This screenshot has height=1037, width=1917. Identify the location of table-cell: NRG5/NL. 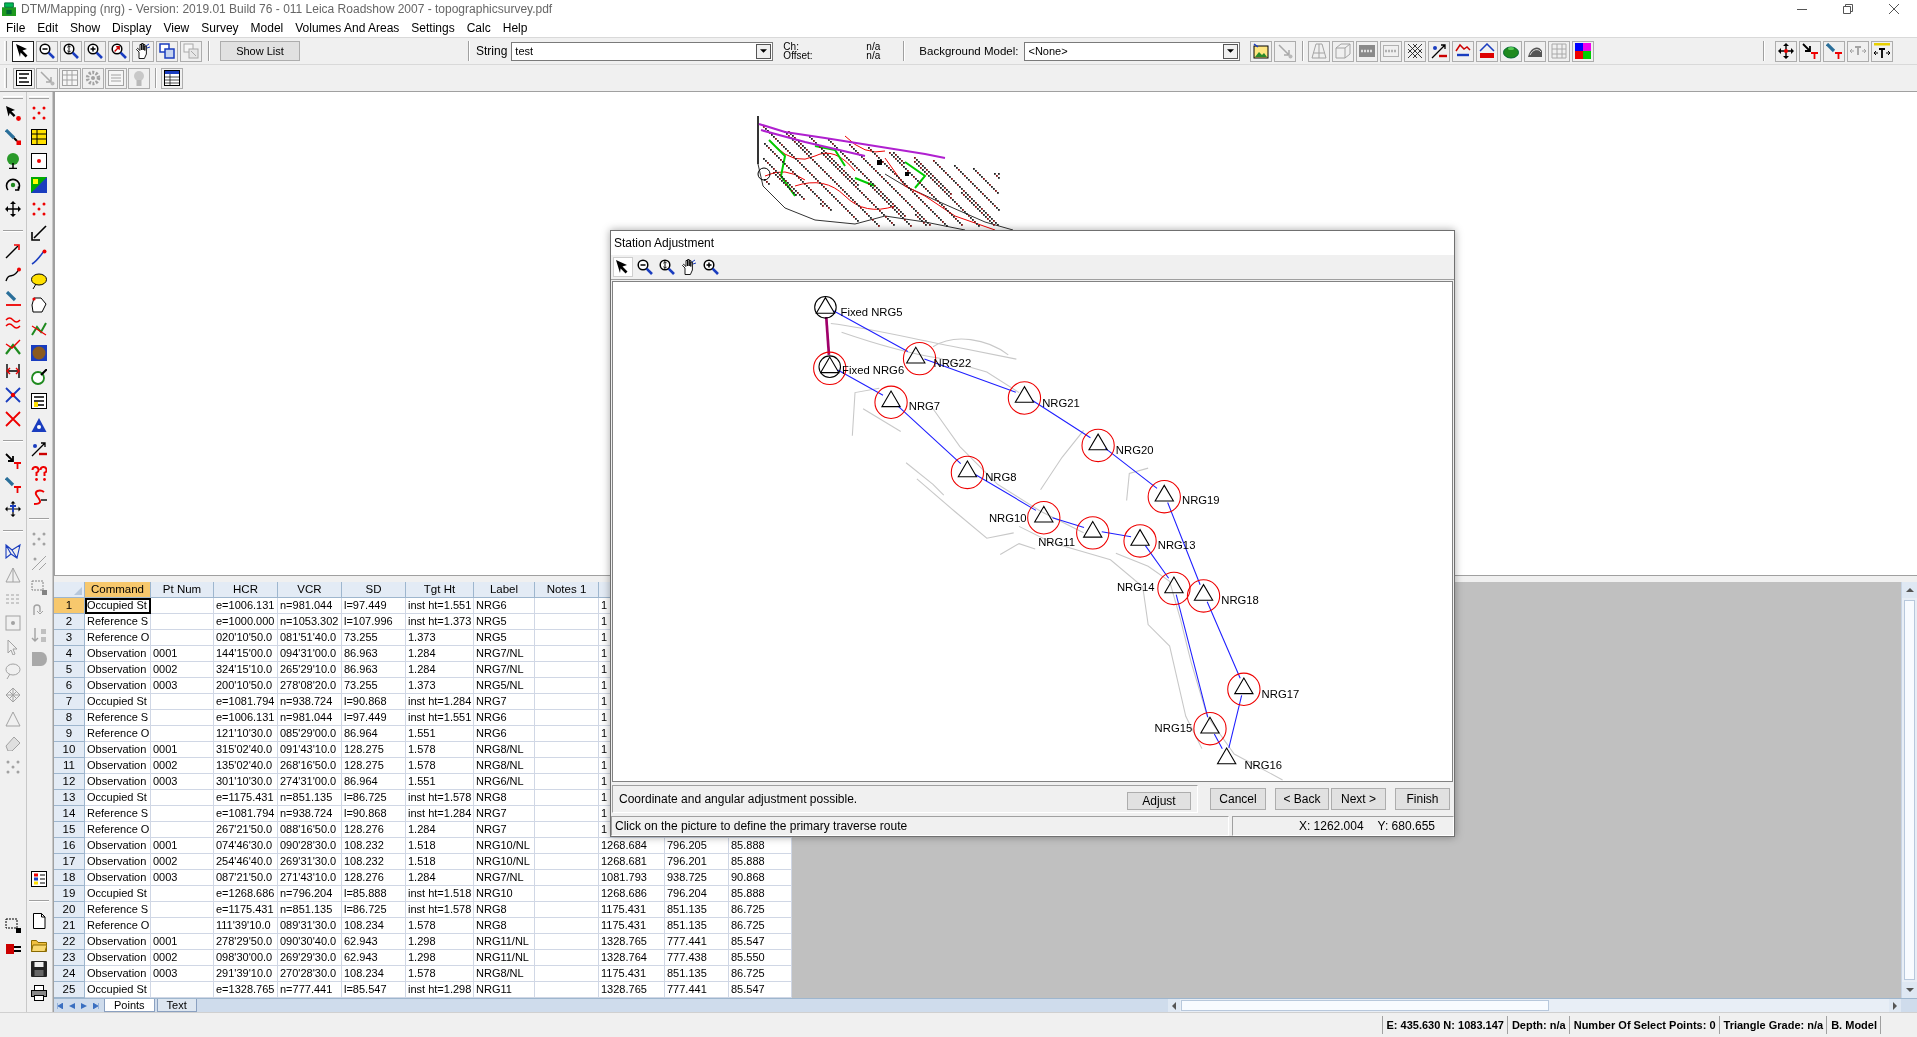
(504, 686).